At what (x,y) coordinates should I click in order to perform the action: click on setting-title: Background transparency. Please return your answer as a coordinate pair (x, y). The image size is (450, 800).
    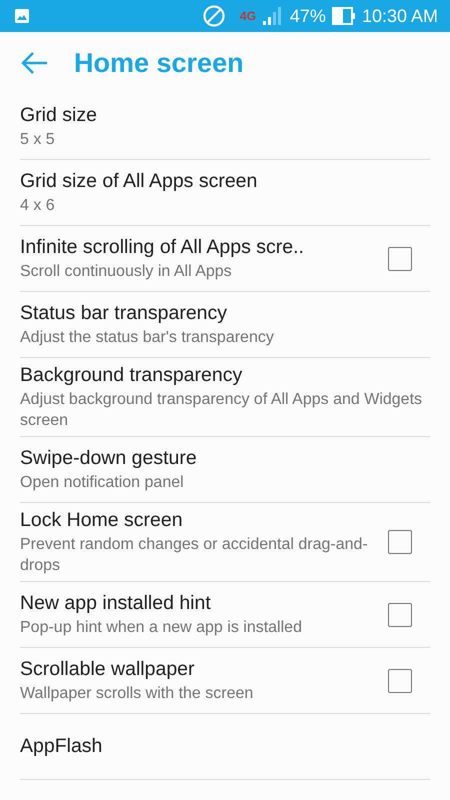
    Looking at the image, I should click on (132, 375).